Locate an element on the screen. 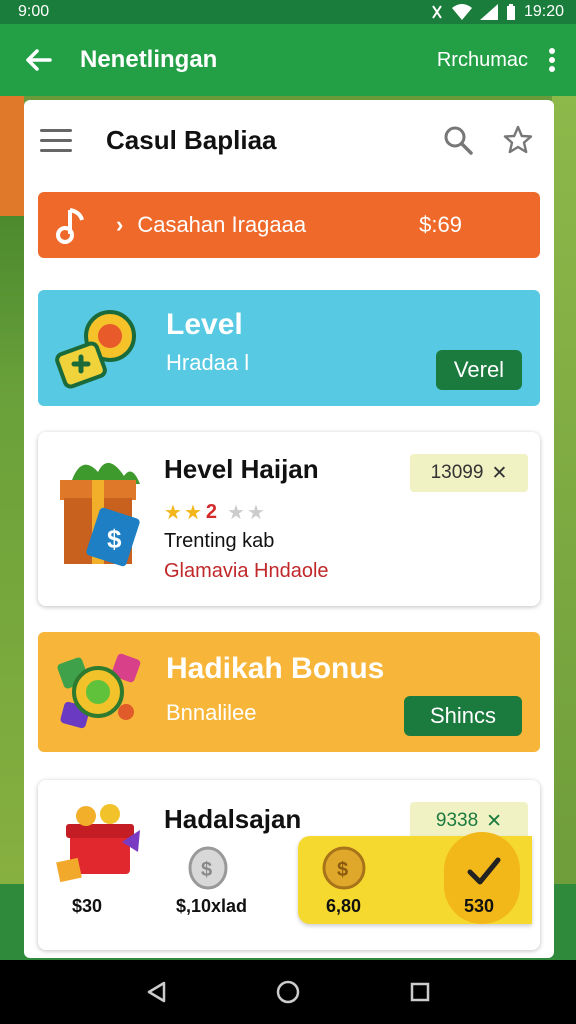 Image resolution: width=576 pixels, height=1024 pixels. back-button is located at coordinates (38, 60).